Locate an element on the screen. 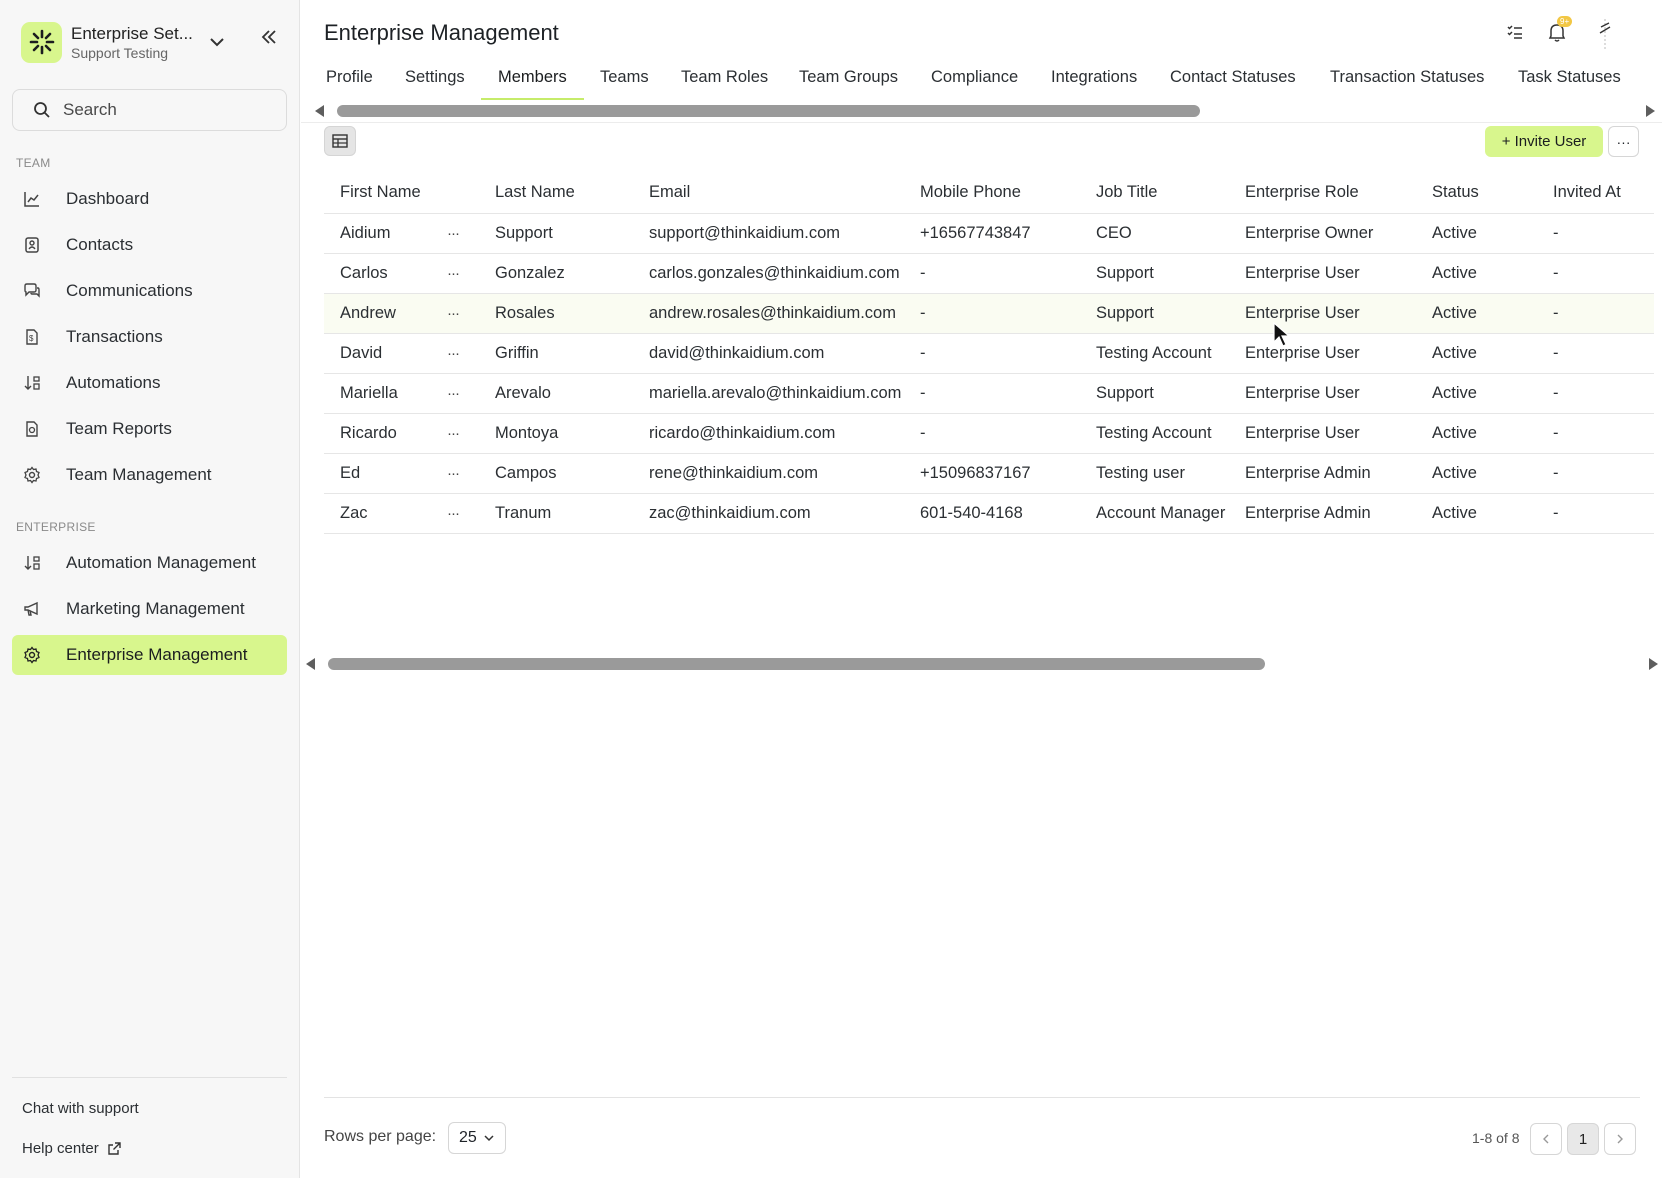 This screenshot has height=1178, width=1662. collapse-sidebar-icon is located at coordinates (270, 38).